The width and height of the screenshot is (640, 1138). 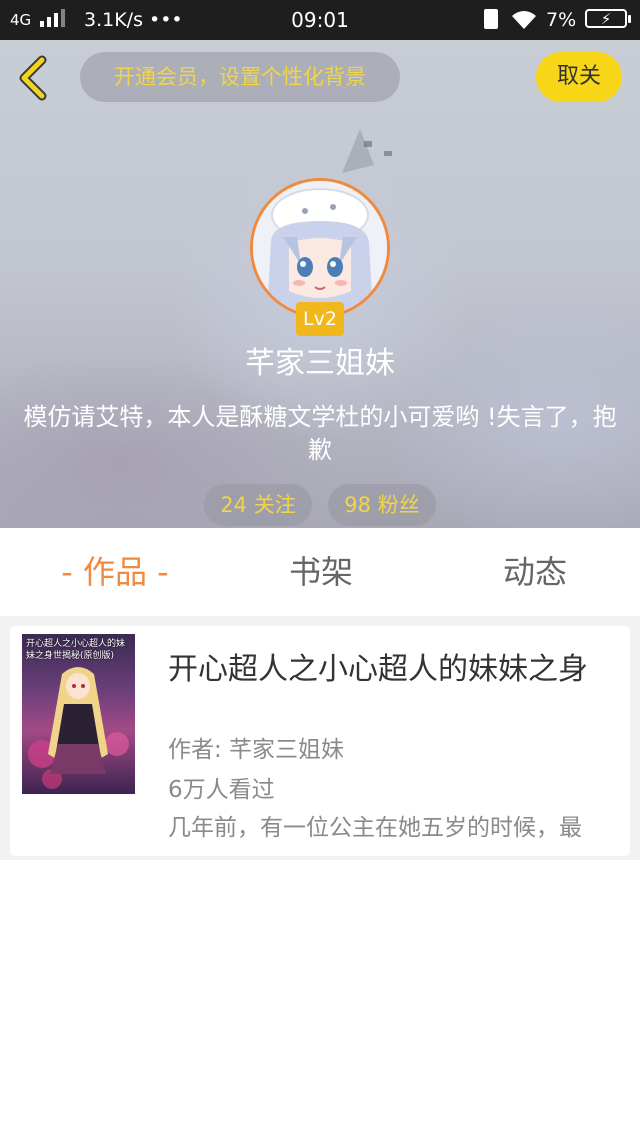 I want to click on book-views: 6万人看过, so click(x=221, y=790).